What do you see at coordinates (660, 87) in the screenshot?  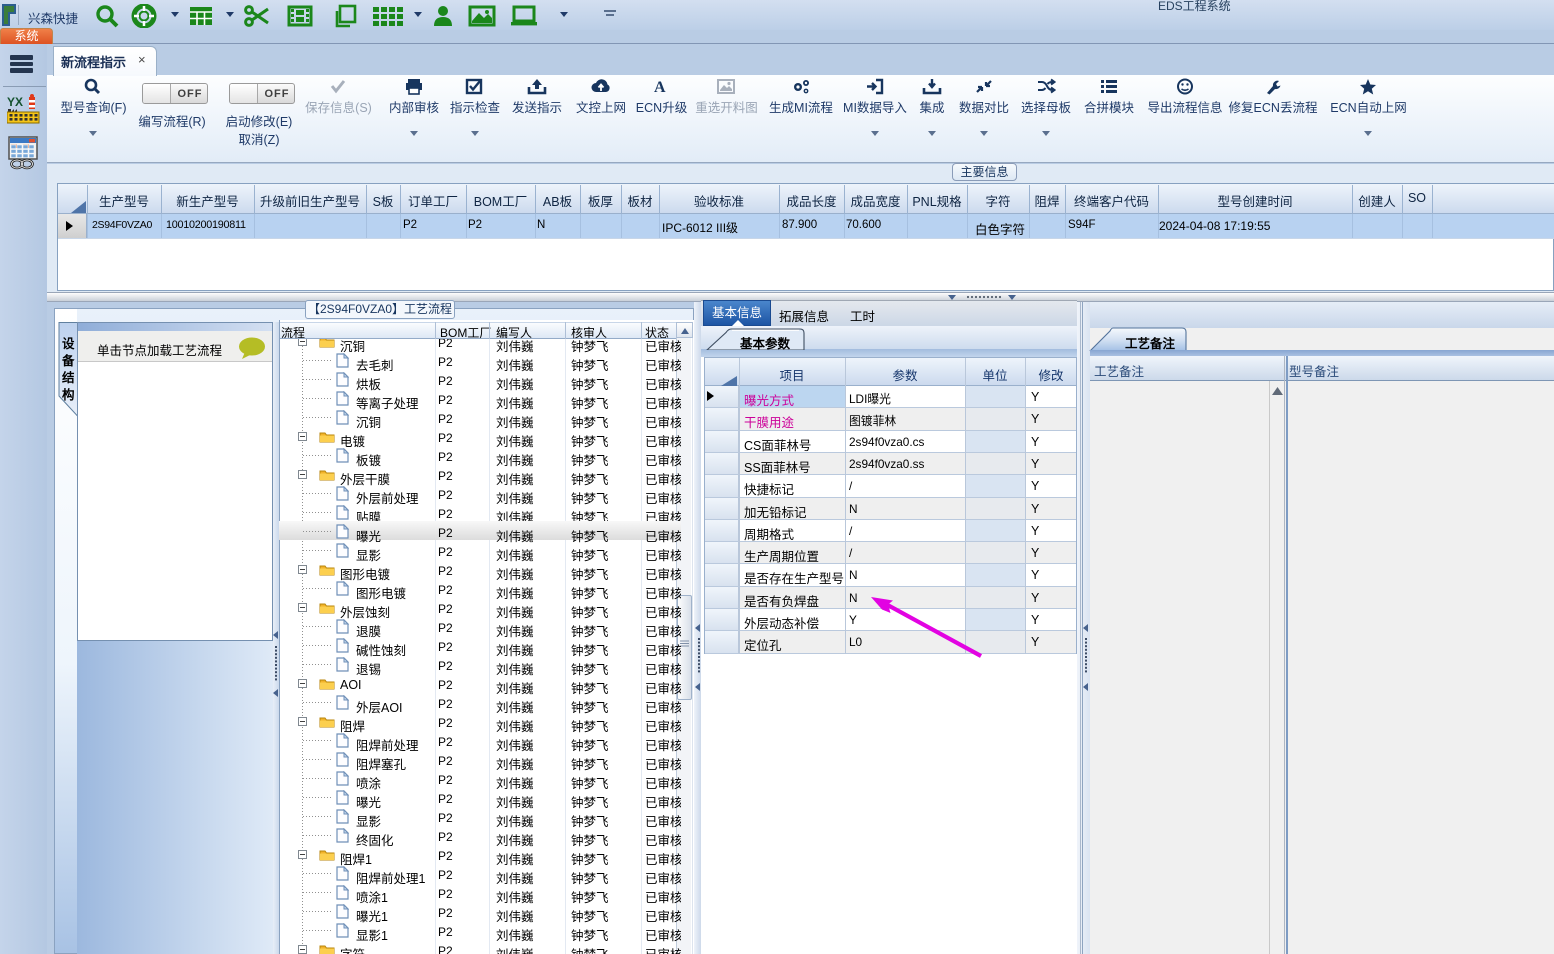 I see `svg-text: A` at bounding box center [660, 87].